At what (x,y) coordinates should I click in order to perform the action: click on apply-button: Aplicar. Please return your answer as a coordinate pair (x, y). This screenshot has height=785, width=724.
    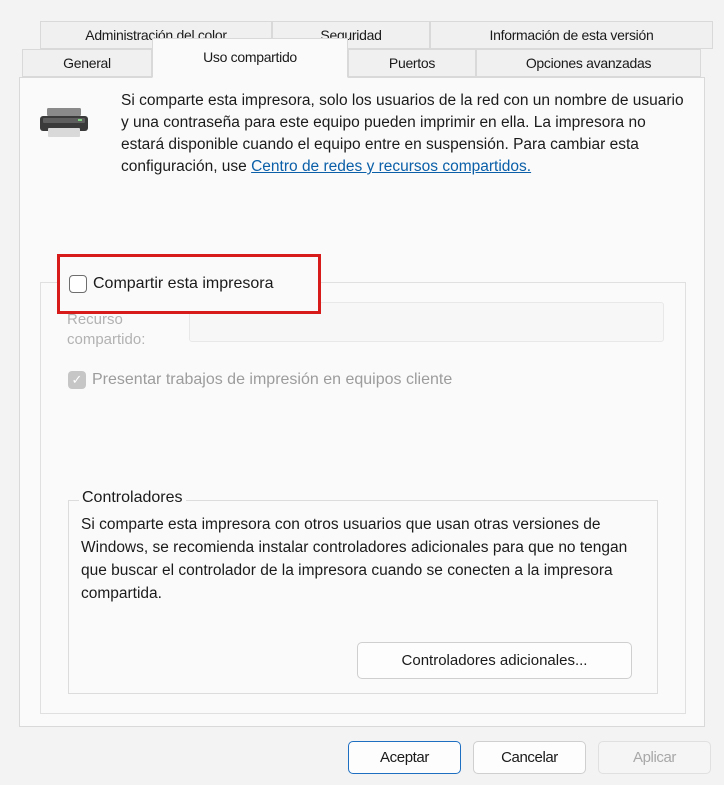
    Looking at the image, I should click on (654, 757).